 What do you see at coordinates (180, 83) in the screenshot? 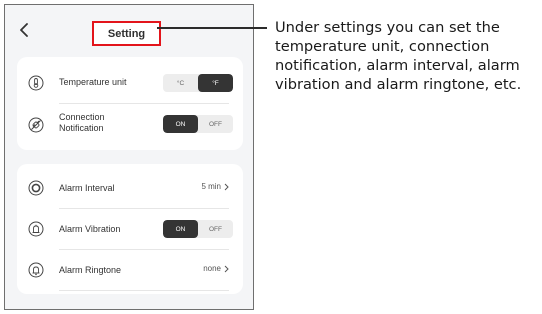
I see `celsius-option: °C` at bounding box center [180, 83].